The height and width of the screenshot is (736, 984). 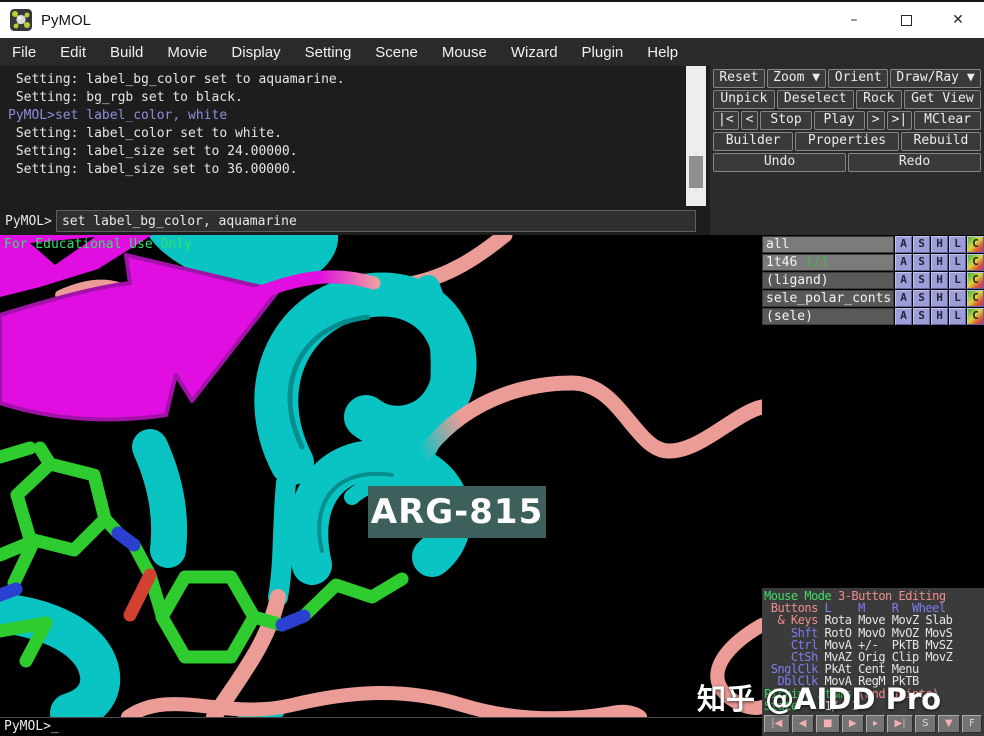 What do you see at coordinates (696, 172) in the screenshot?
I see `scrollbar-thumb` at bounding box center [696, 172].